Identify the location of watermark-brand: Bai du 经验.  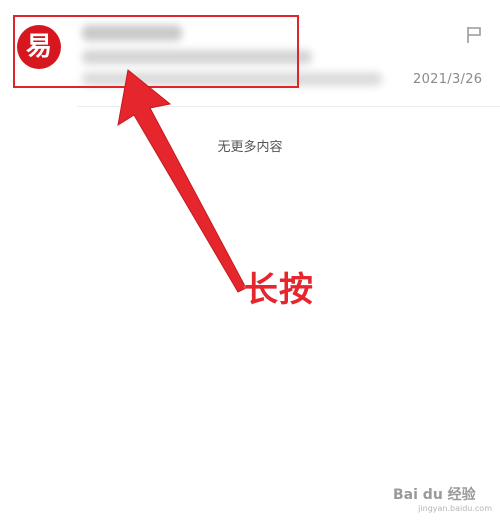
(434, 495).